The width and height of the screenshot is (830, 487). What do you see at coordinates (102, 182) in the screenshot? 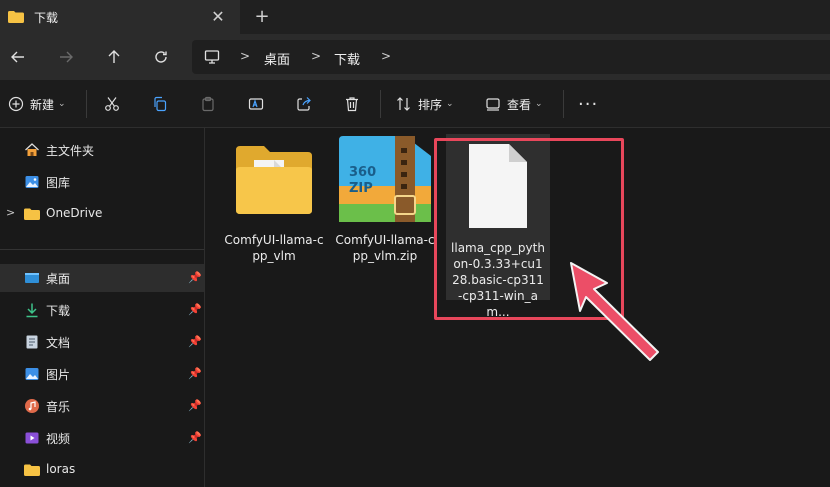
I see `sidebar-item-gallery: 图库` at bounding box center [102, 182].